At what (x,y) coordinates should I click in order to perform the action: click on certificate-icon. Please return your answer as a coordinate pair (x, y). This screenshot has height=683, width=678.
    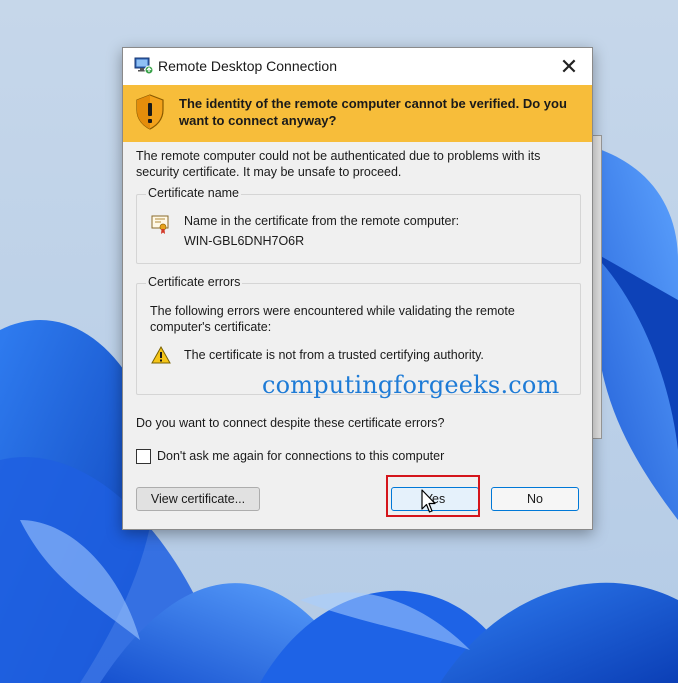
    Looking at the image, I should click on (160, 224).